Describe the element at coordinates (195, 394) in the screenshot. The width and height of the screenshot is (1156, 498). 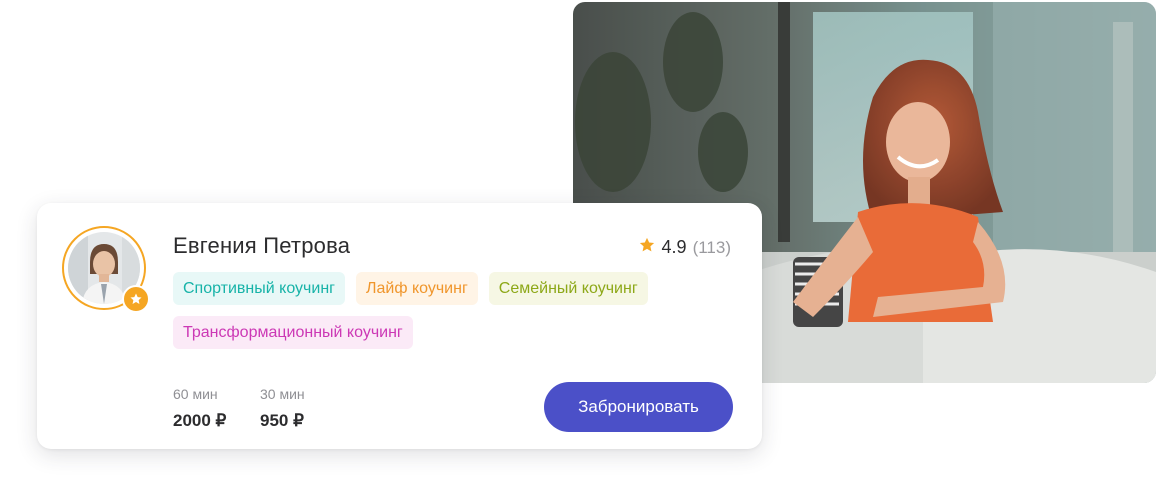
I see `duration-label: 60 мин` at that location.